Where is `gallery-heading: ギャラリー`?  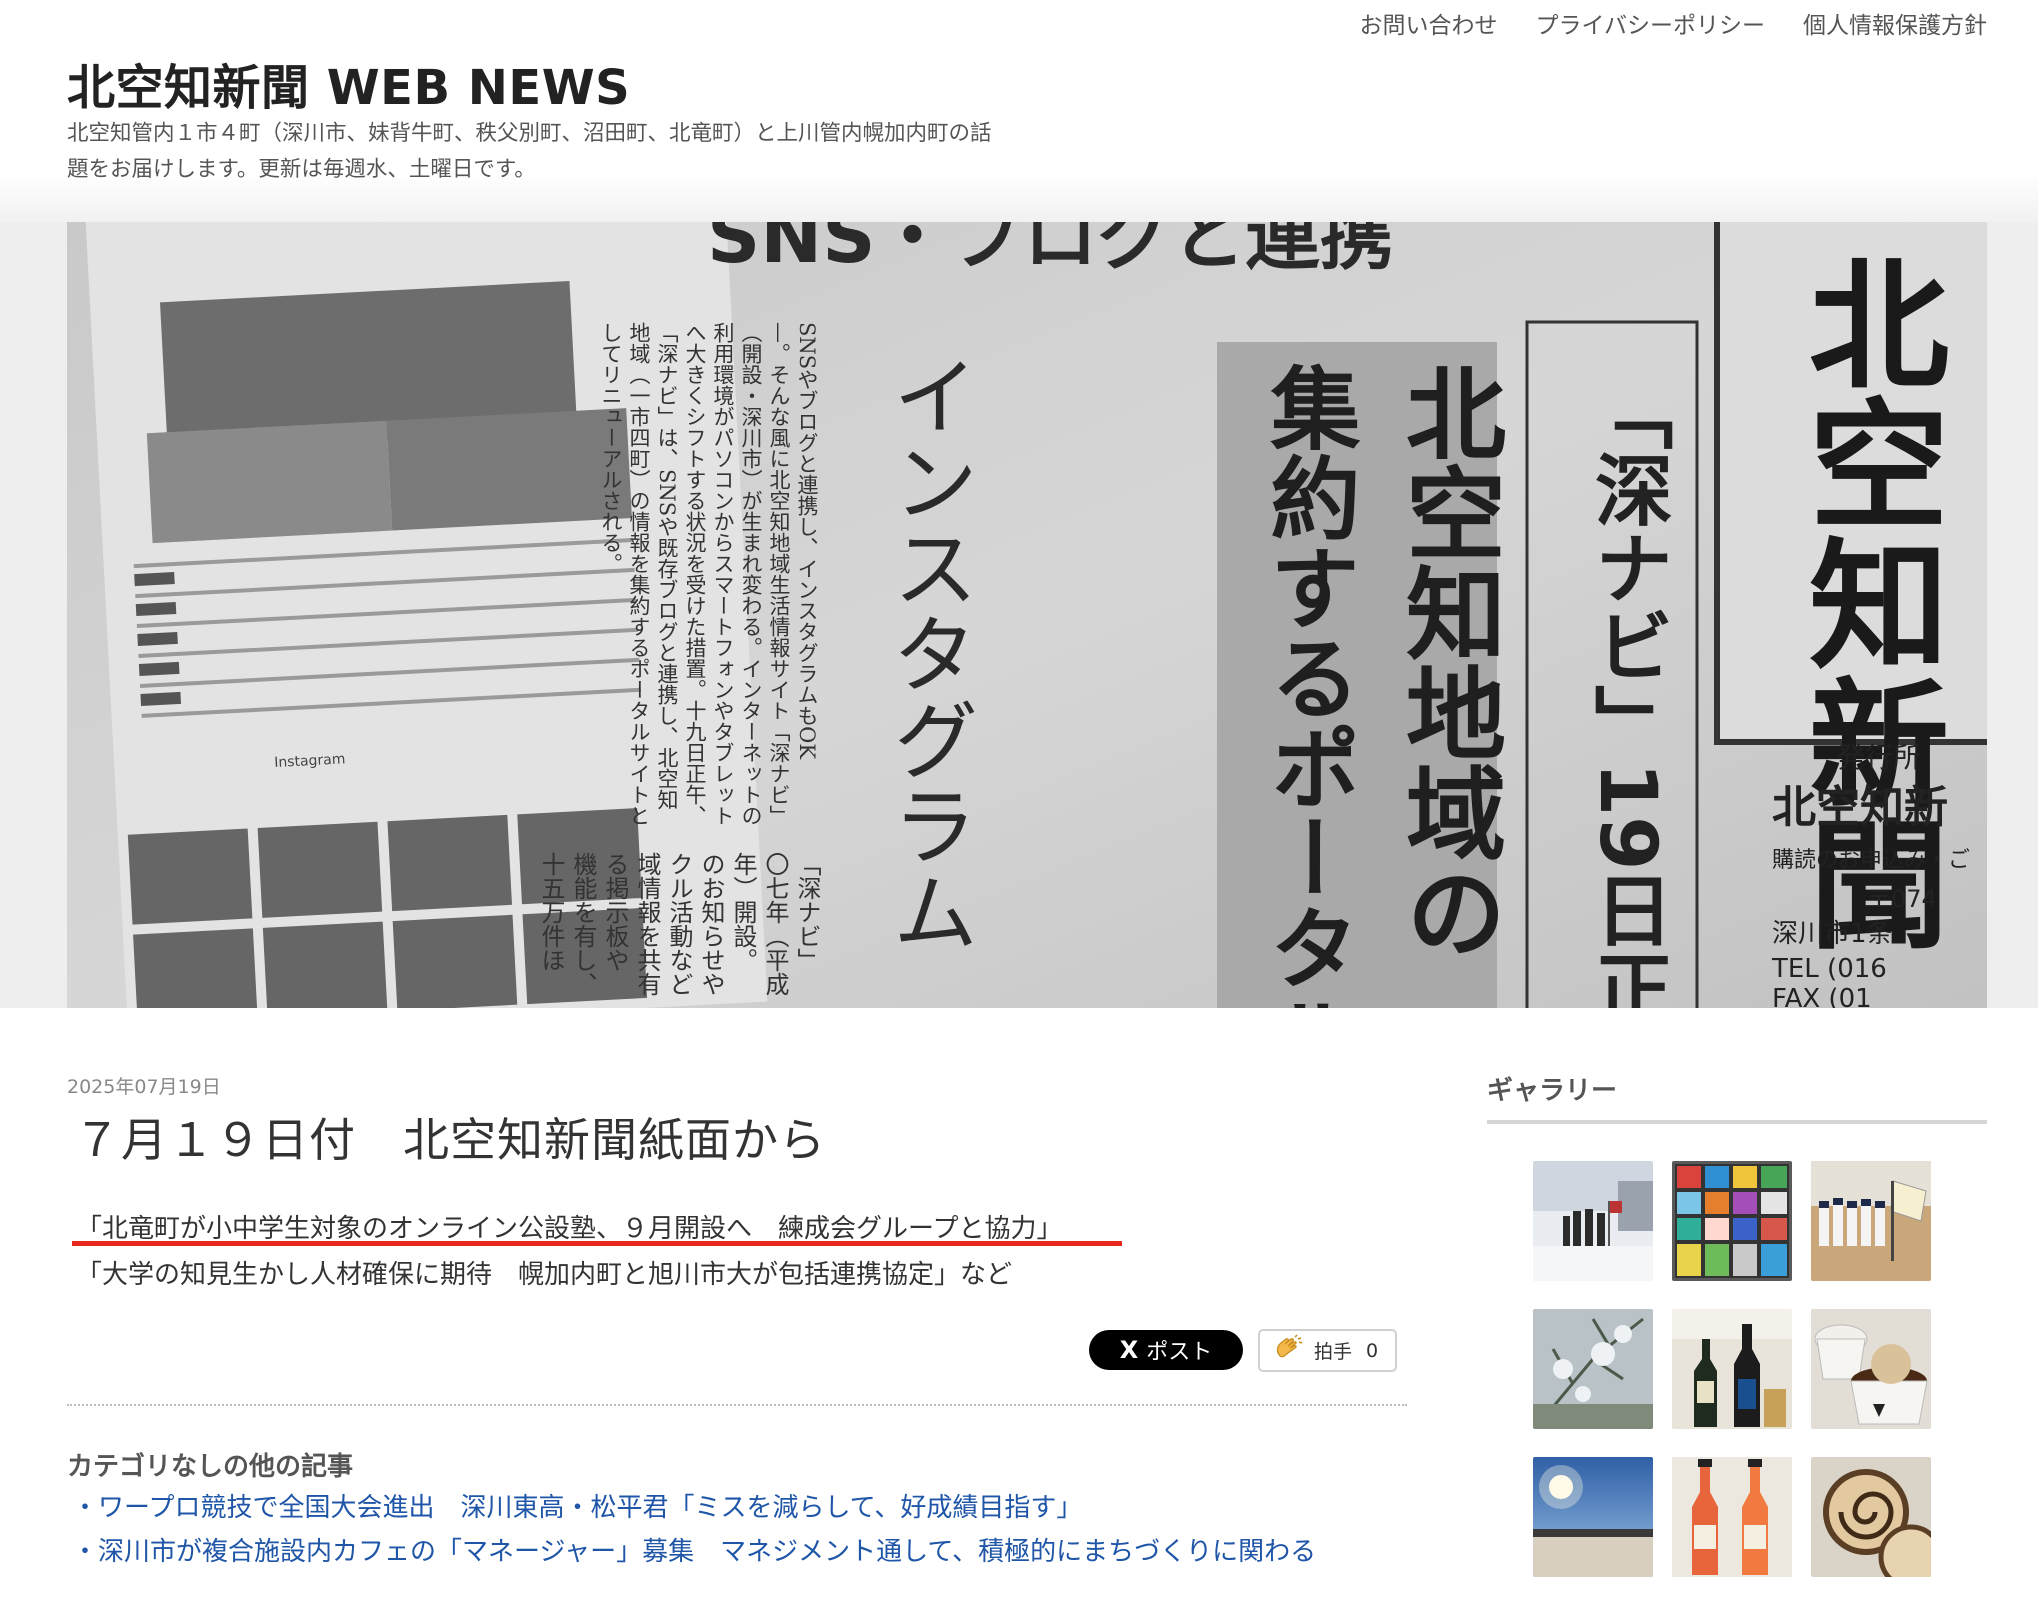 gallery-heading: ギャラリー is located at coordinates (1552, 1091).